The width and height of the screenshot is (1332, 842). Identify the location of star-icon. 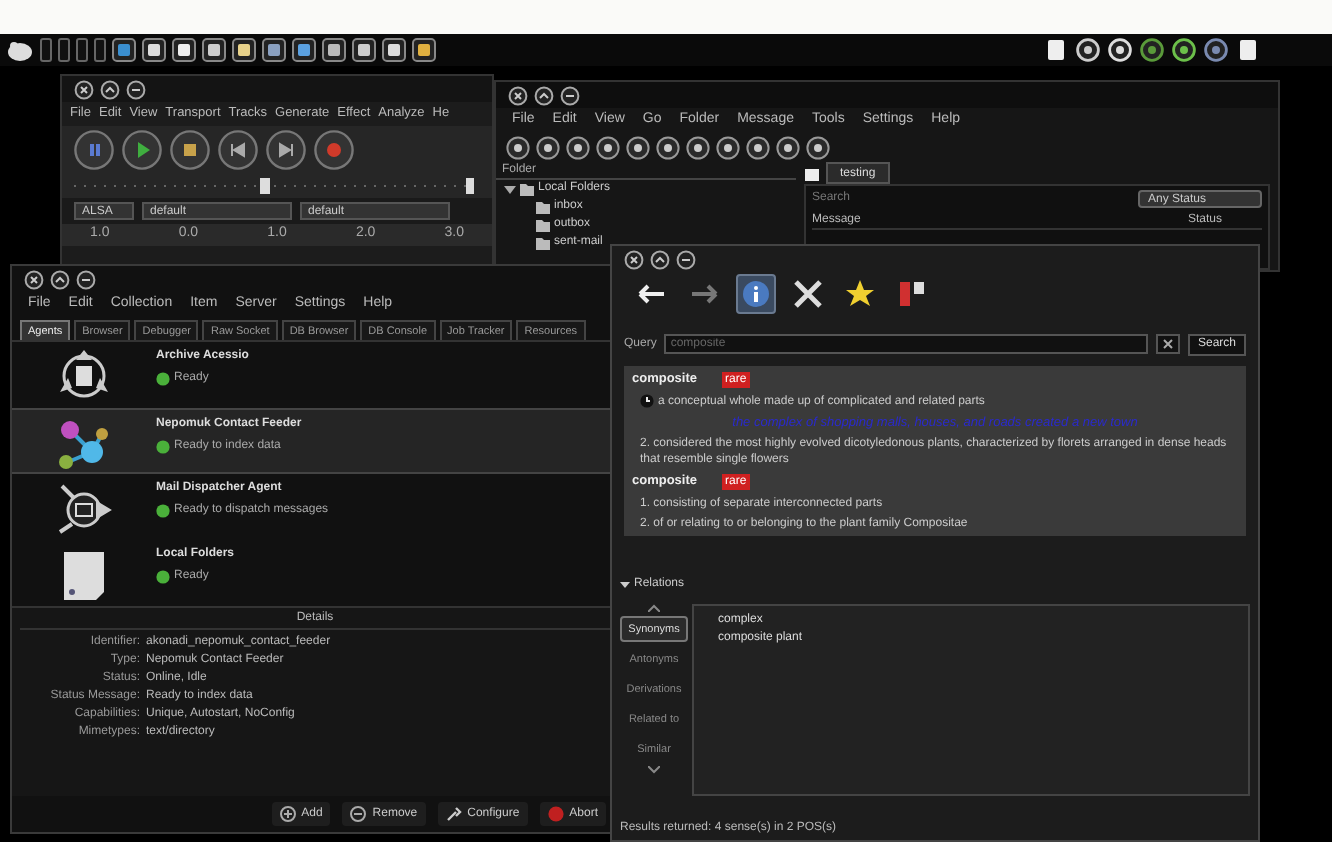
(860, 294).